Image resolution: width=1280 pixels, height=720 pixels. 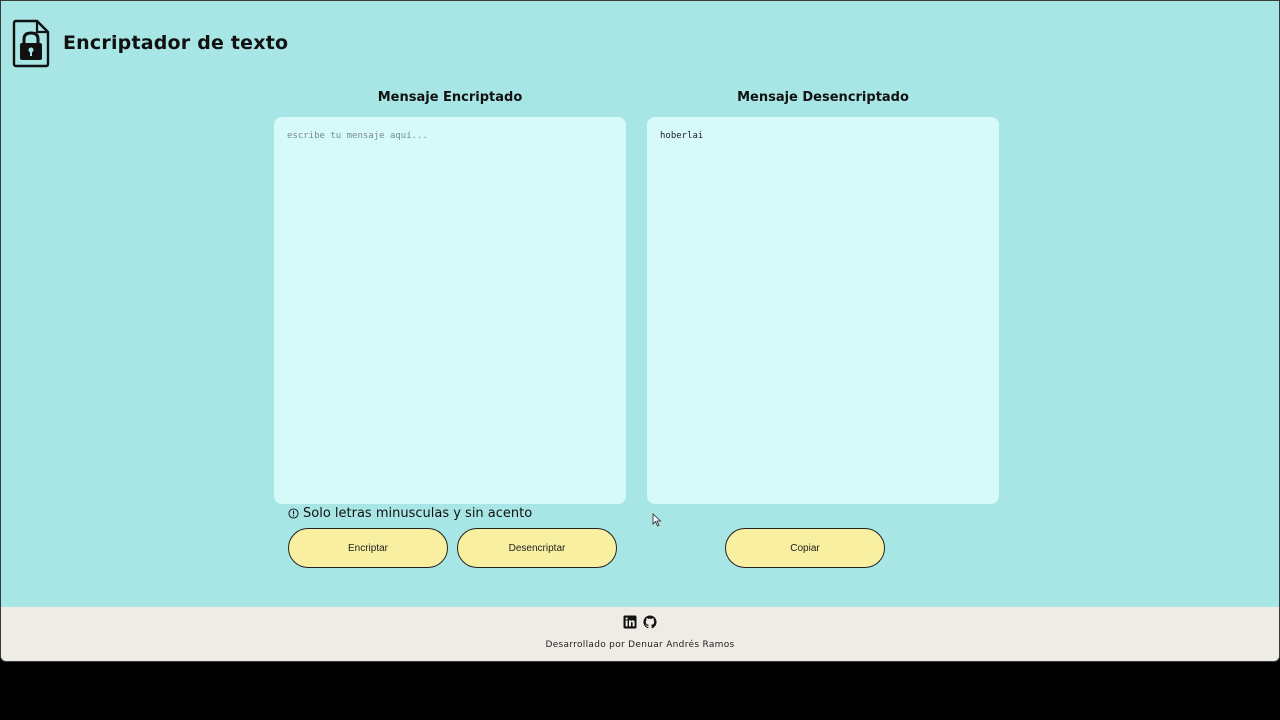 I want to click on hint: Solo letras minusculas y sin acento, so click(x=410, y=513).